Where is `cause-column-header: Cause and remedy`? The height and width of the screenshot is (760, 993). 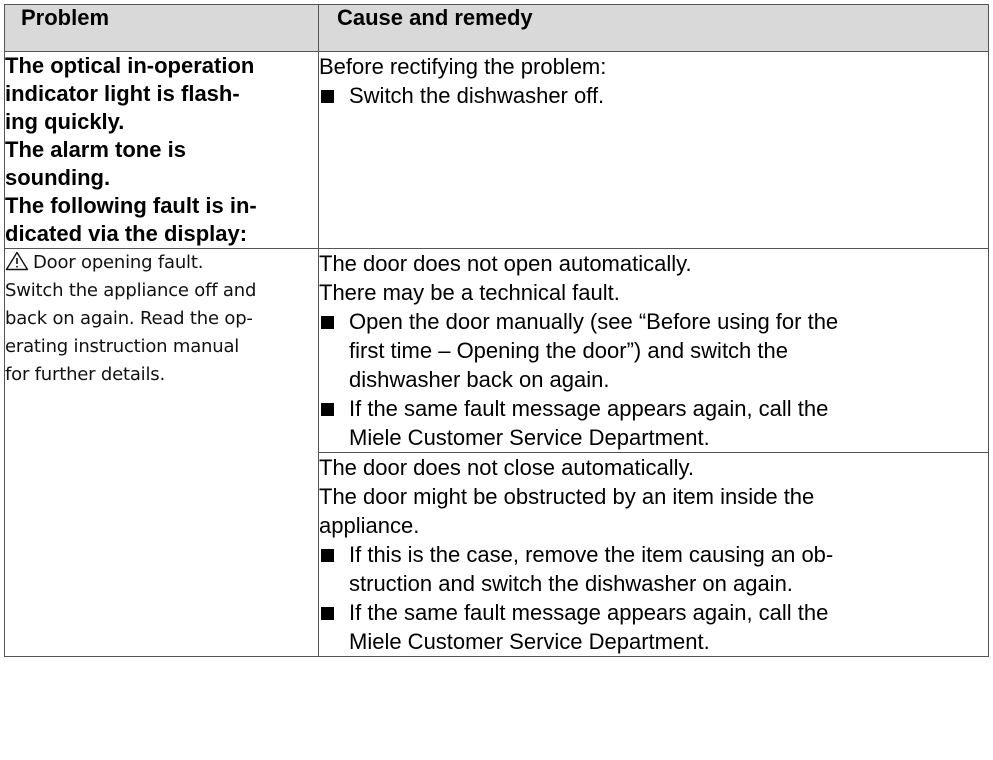 cause-column-header: Cause and remedy is located at coordinates (653, 28).